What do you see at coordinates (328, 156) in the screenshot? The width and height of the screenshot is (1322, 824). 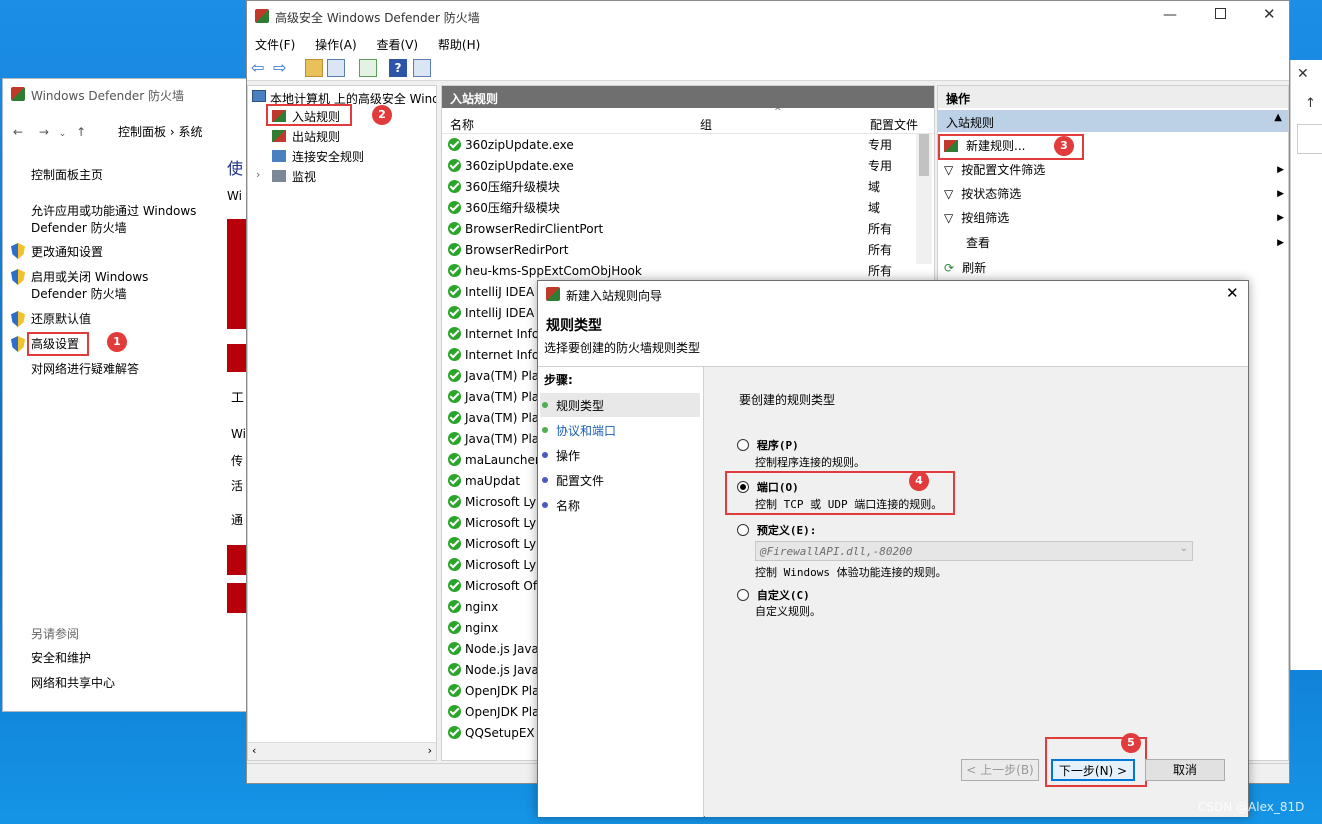 I see `tree-connection-security: 连接安全规则` at bounding box center [328, 156].